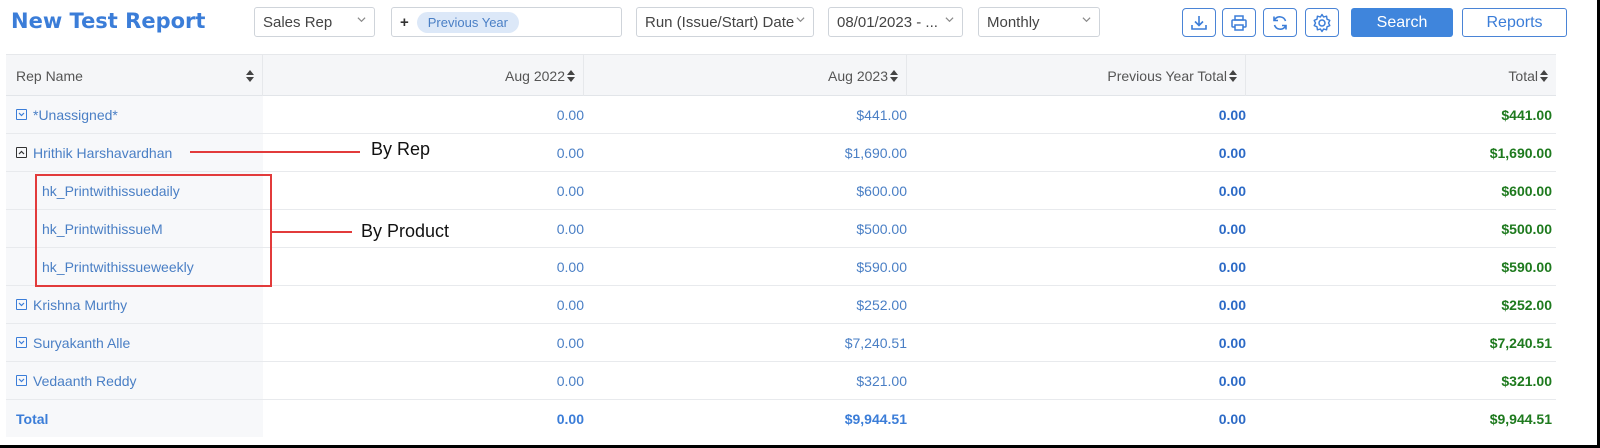  Describe the element at coordinates (134, 114) in the screenshot. I see `rep-name-cell: *Unassigned*` at that location.